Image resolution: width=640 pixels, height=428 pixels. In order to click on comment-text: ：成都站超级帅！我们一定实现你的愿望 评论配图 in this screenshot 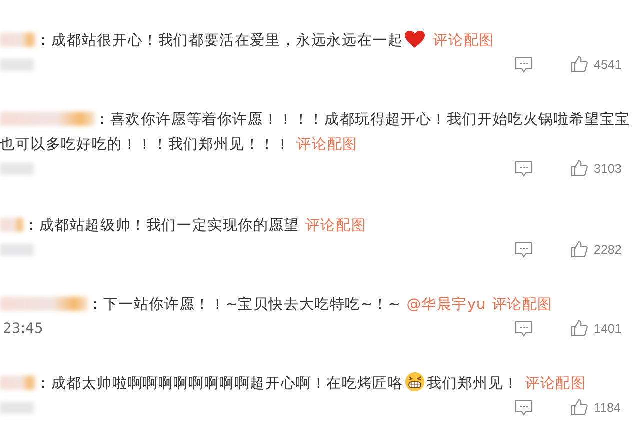, I will do `click(195, 226)`.